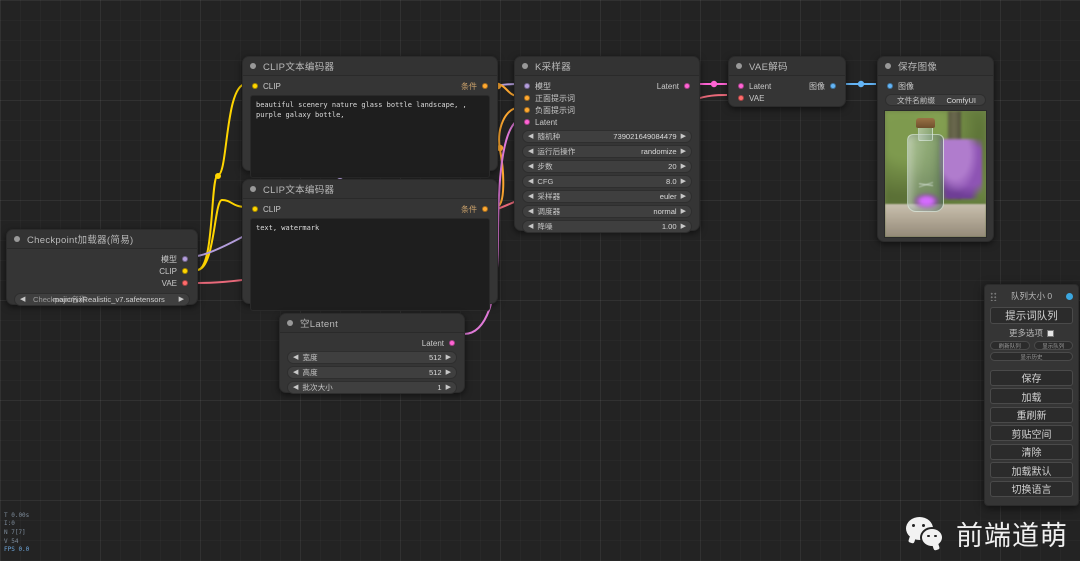 Image resolution: width=1080 pixels, height=561 pixels. I want to click on widget-value: normal, so click(664, 211).